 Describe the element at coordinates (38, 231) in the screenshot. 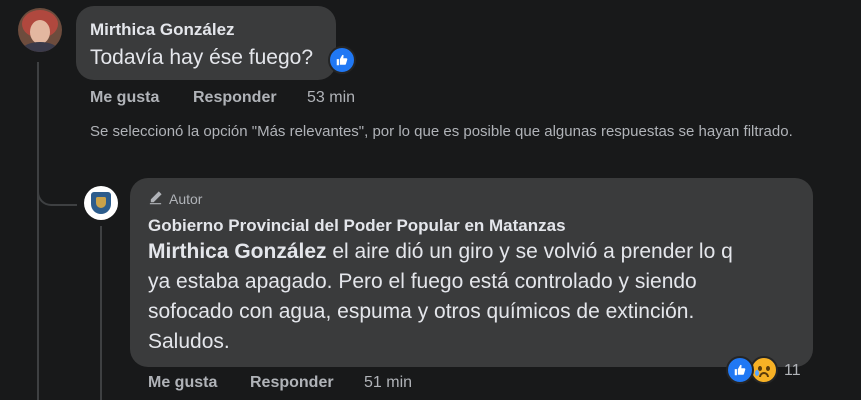

I see `thread-line` at that location.